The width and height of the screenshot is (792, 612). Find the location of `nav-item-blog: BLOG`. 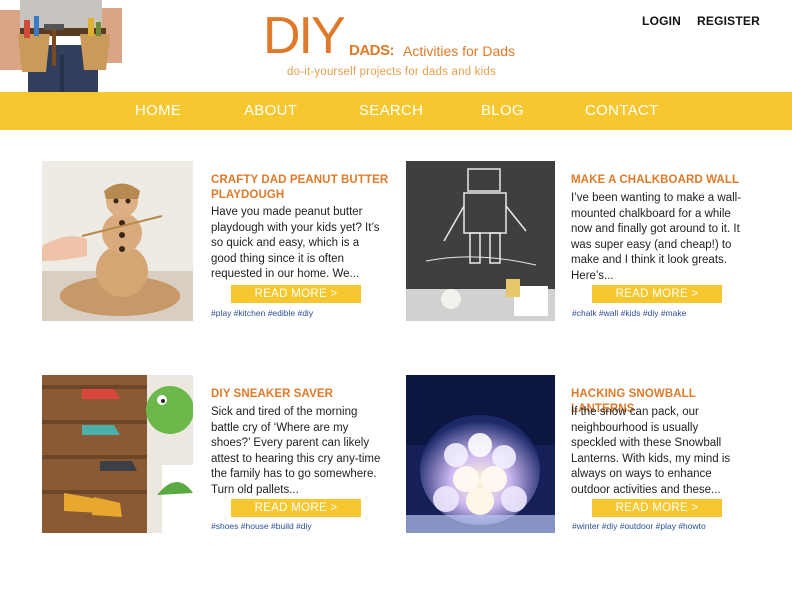

nav-item-blog: BLOG is located at coordinates (502, 110).